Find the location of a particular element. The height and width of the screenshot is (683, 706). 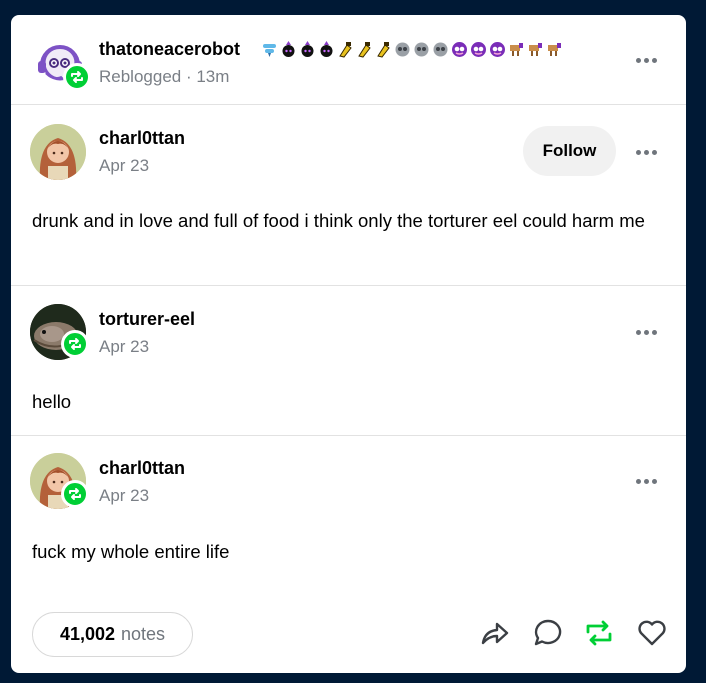

notes-button: 41,002 notes is located at coordinates (112, 634).